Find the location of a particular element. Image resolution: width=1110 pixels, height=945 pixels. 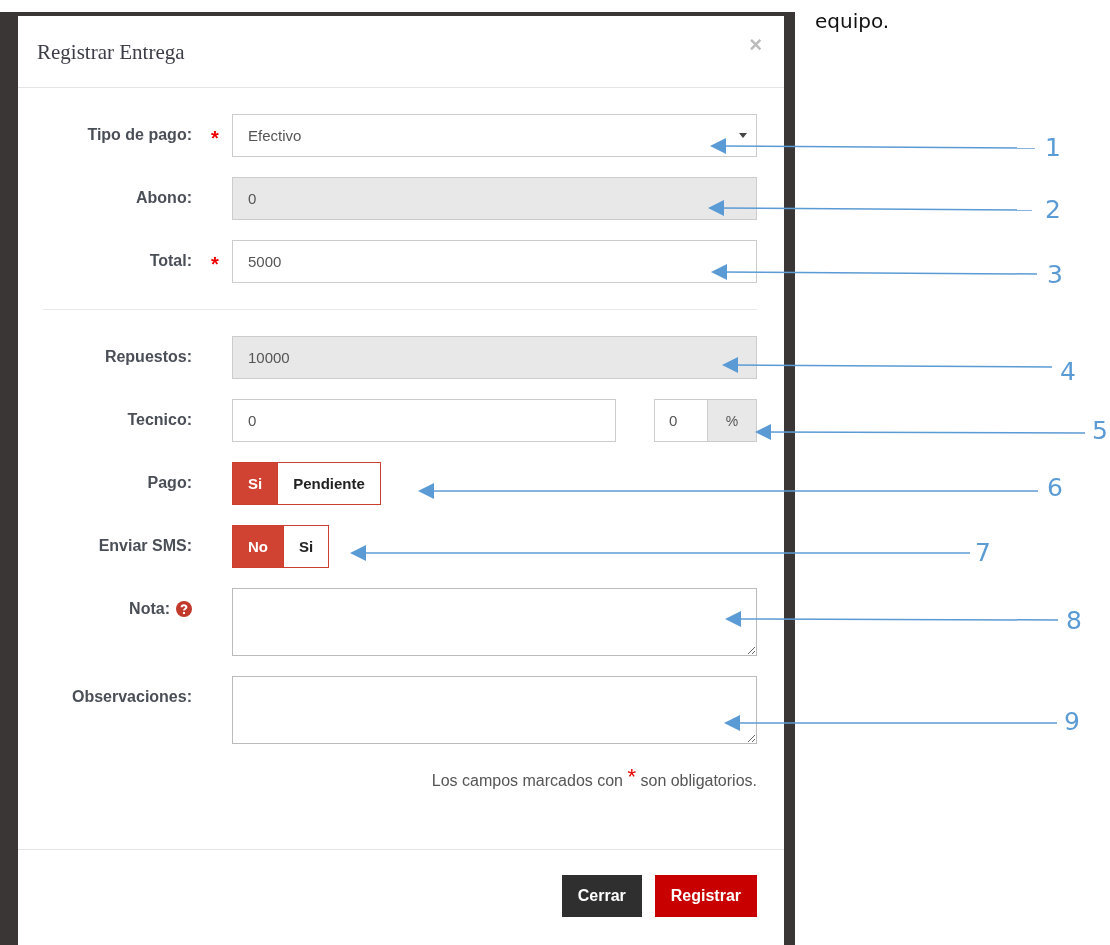

field-label: Total: is located at coordinates (170, 261).